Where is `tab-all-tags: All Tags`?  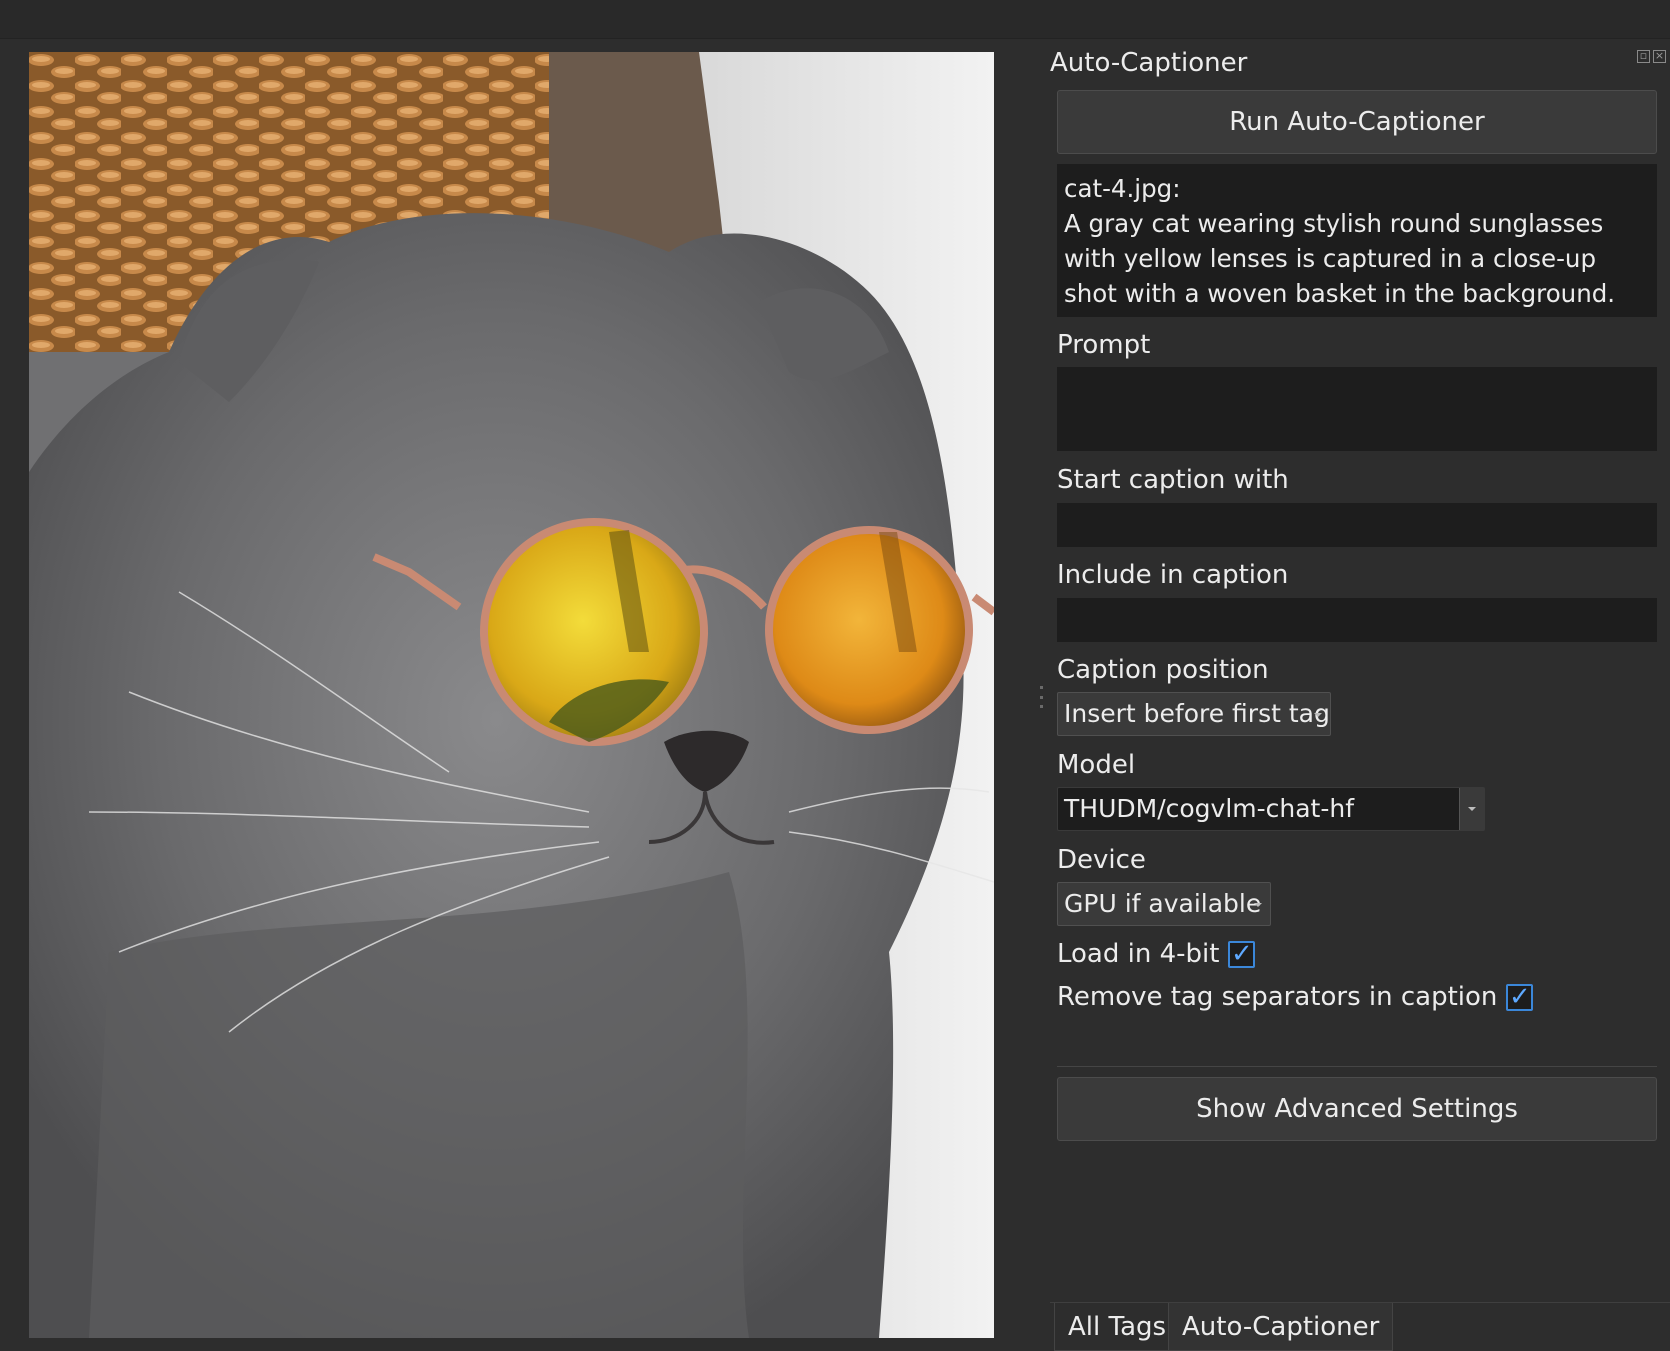
tab-all-tags: All Tags is located at coordinates (1117, 1327).